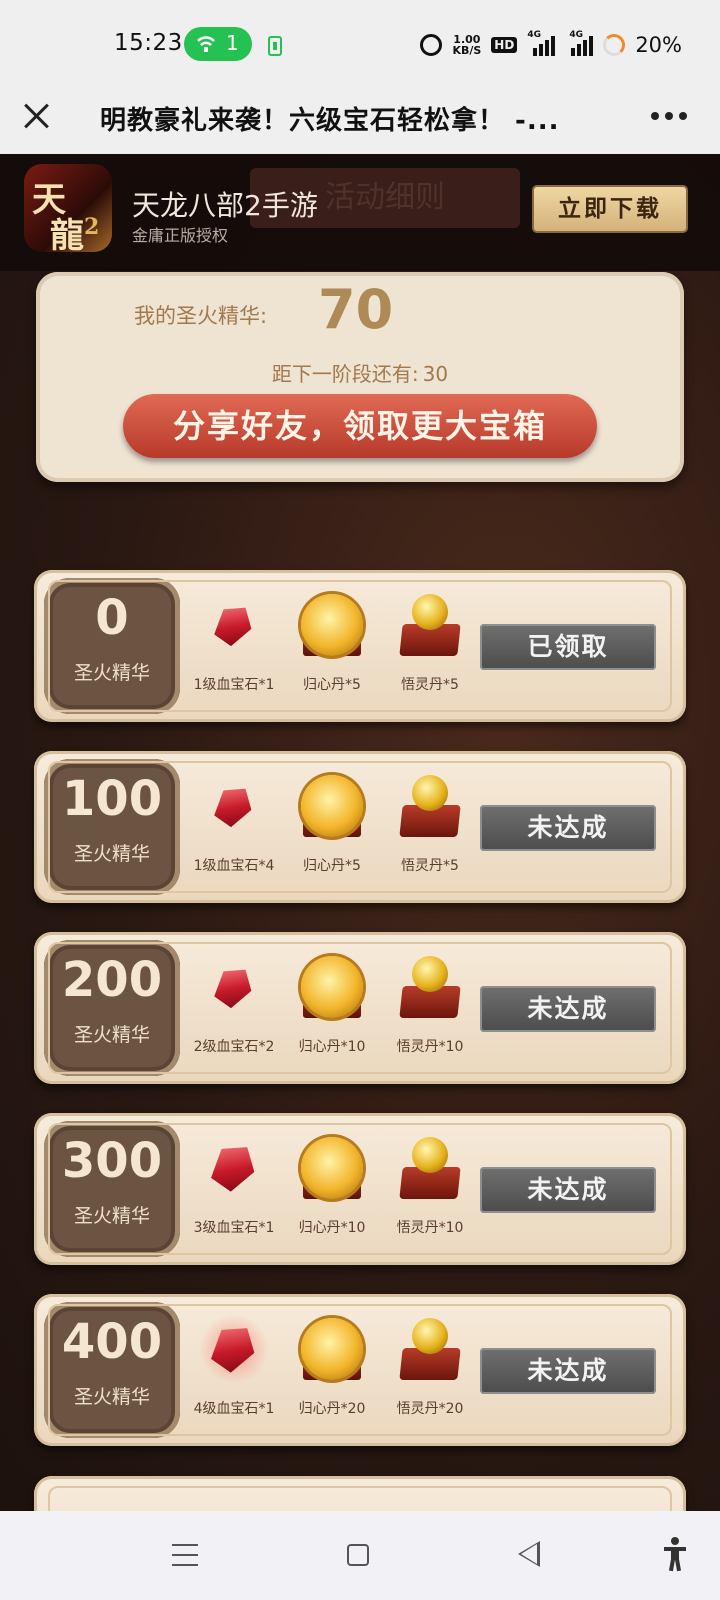  I want to click on reward-label: 1级血宝石*4, so click(234, 866).